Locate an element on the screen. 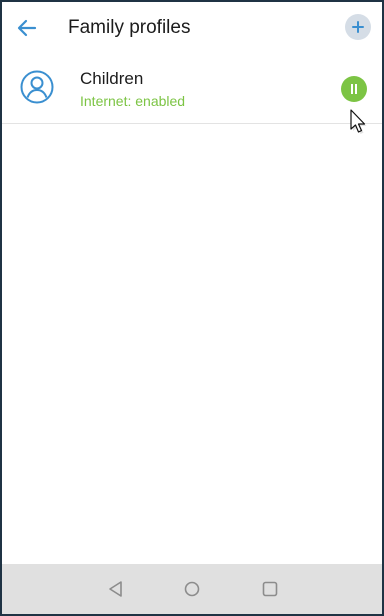 Image resolution: width=384 pixels, height=616 pixels. nav-recents-button is located at coordinates (270, 589).